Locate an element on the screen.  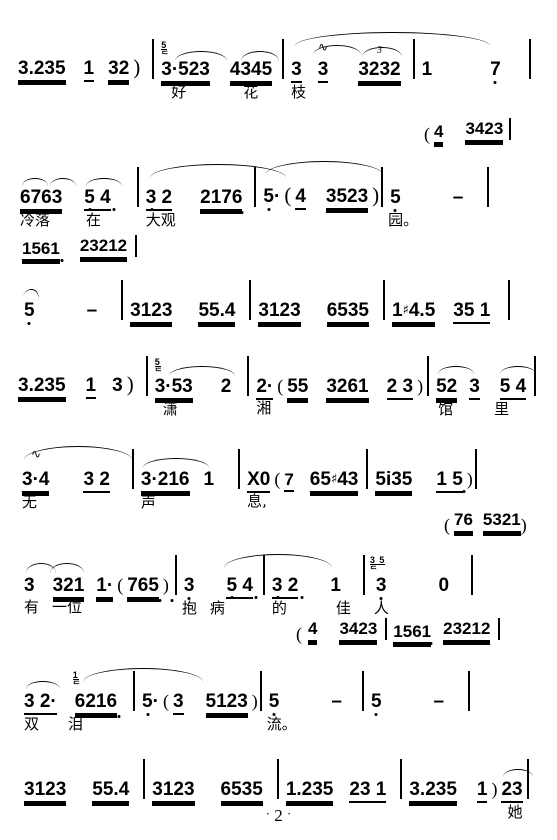
upper-interlude-line: 1561 23212 is located at coordinates (81, 248).